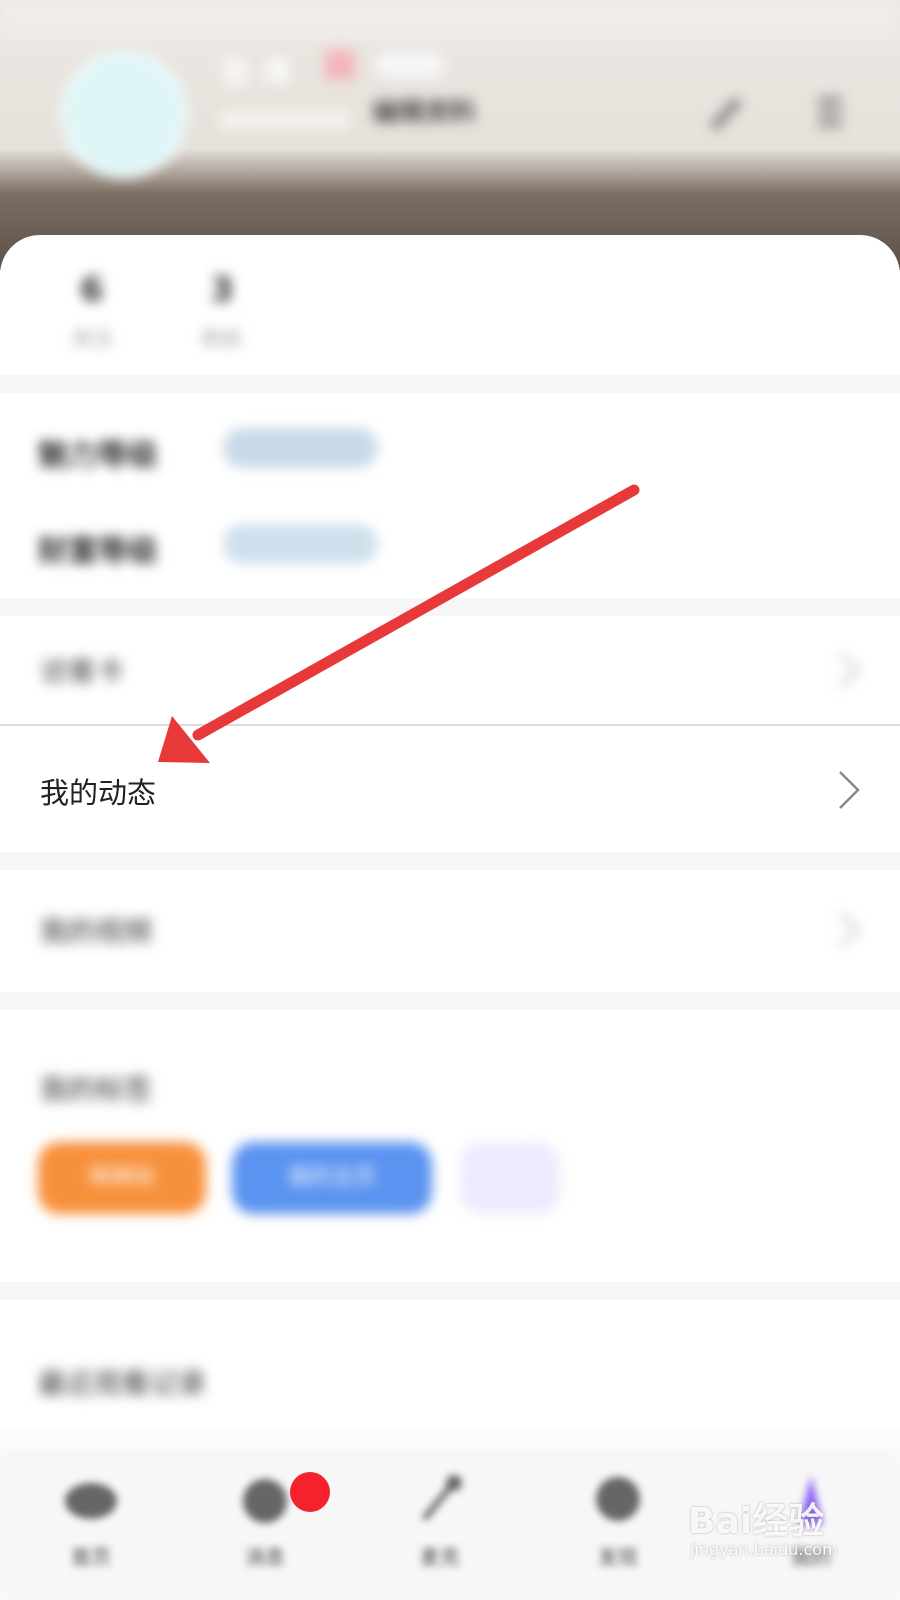 This screenshot has width=900, height=1600. What do you see at coordinates (92, 290) in the screenshot?
I see `stat-value: 6` at bounding box center [92, 290].